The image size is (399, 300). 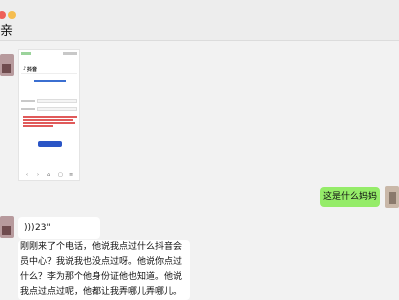 What do you see at coordinates (49, 53) in the screenshot?
I see `phone-status-bar` at bounding box center [49, 53].